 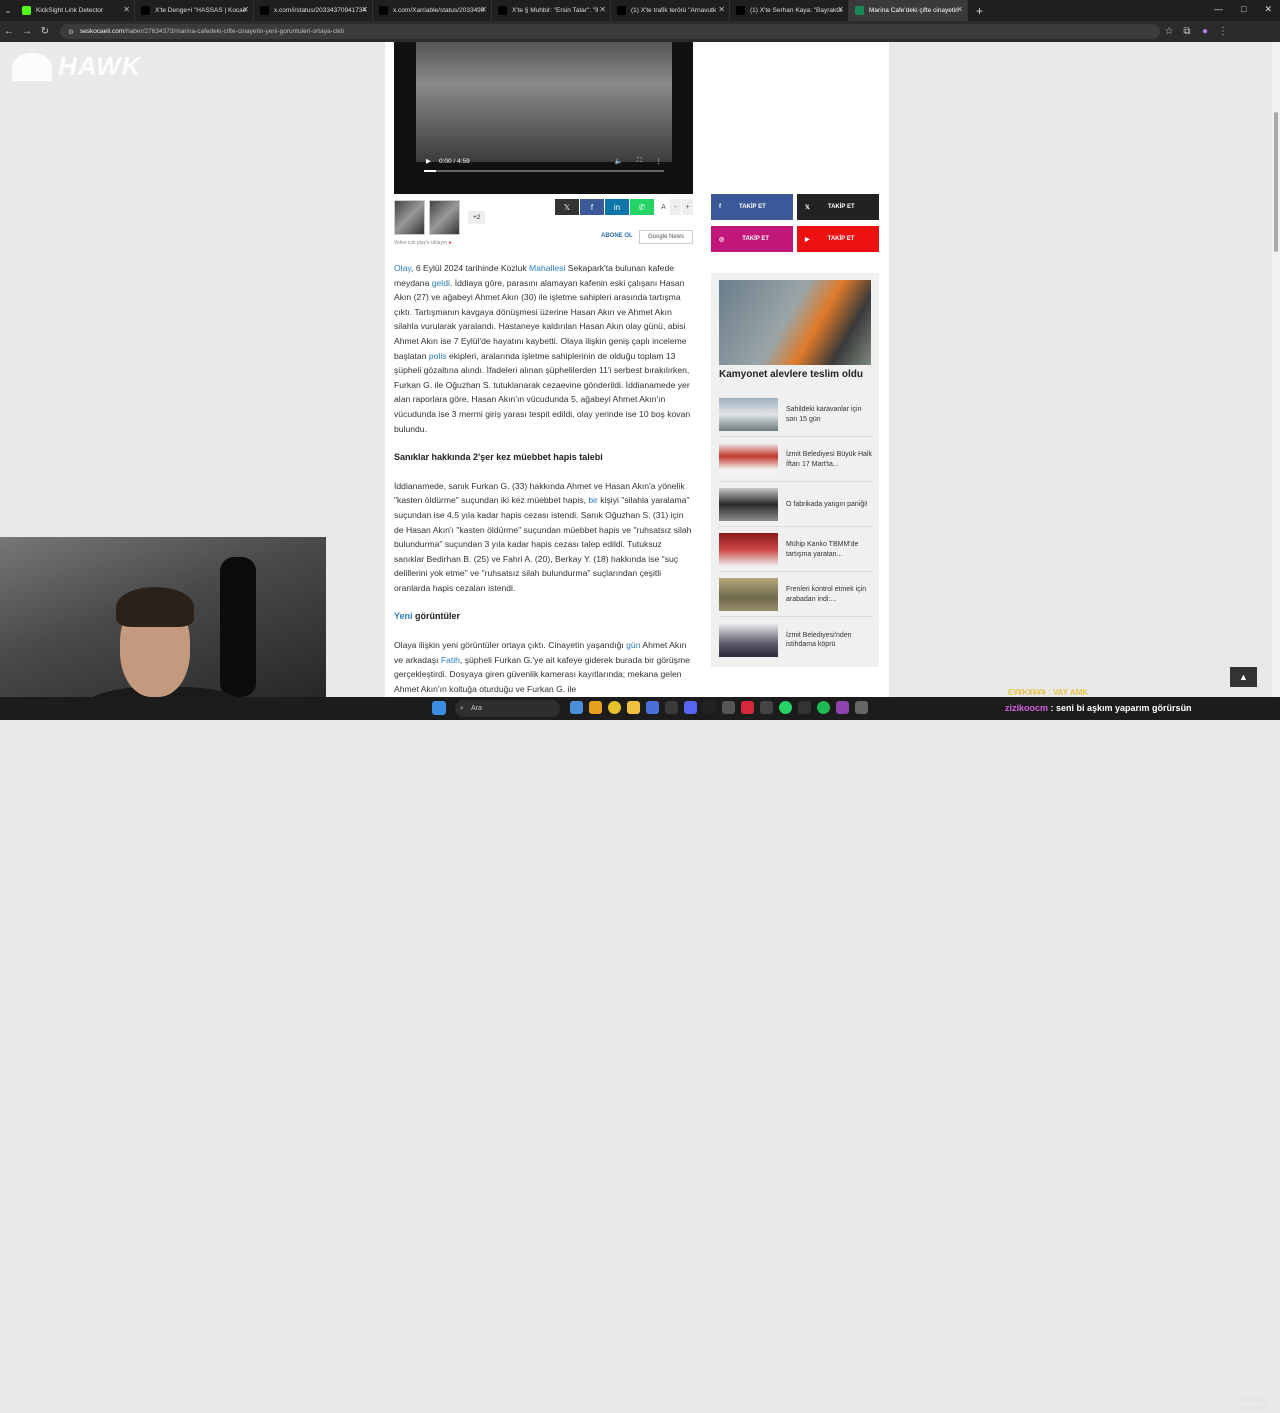 I want to click on minimize-icon: —, so click(x=1218, y=9).